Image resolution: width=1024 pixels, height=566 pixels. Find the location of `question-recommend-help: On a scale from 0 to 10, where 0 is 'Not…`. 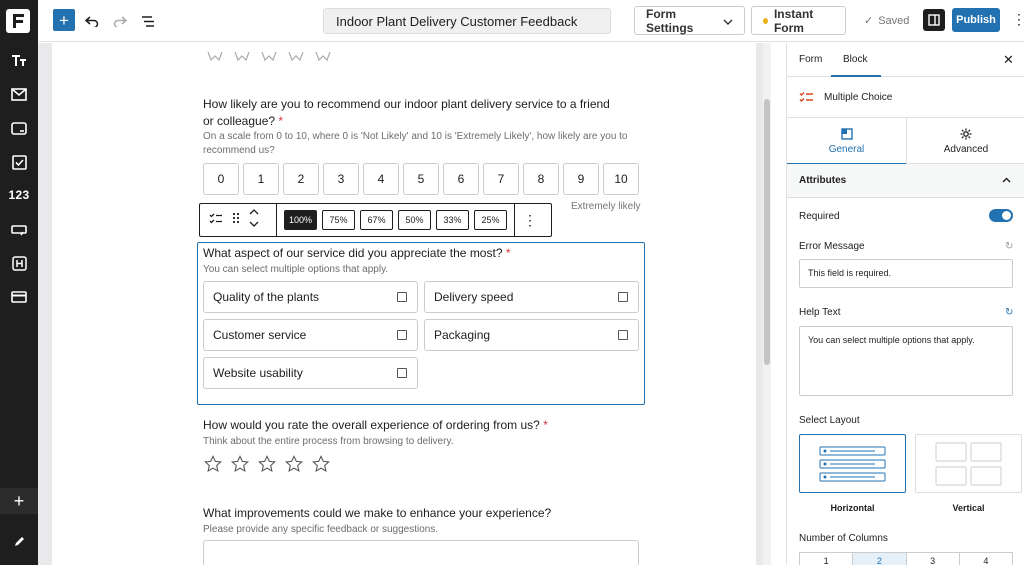

question-recommend-help: On a scale from 0 to 10, where 0 is 'Not… is located at coordinates (415, 143).